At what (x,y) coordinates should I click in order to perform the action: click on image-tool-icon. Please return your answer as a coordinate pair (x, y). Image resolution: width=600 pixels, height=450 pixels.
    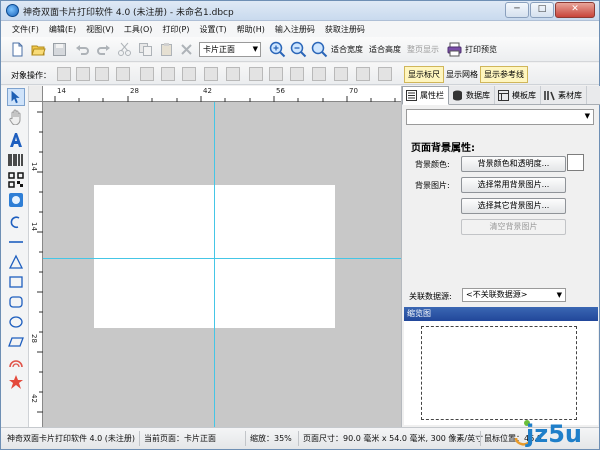
    Looking at the image, I should click on (16, 200).